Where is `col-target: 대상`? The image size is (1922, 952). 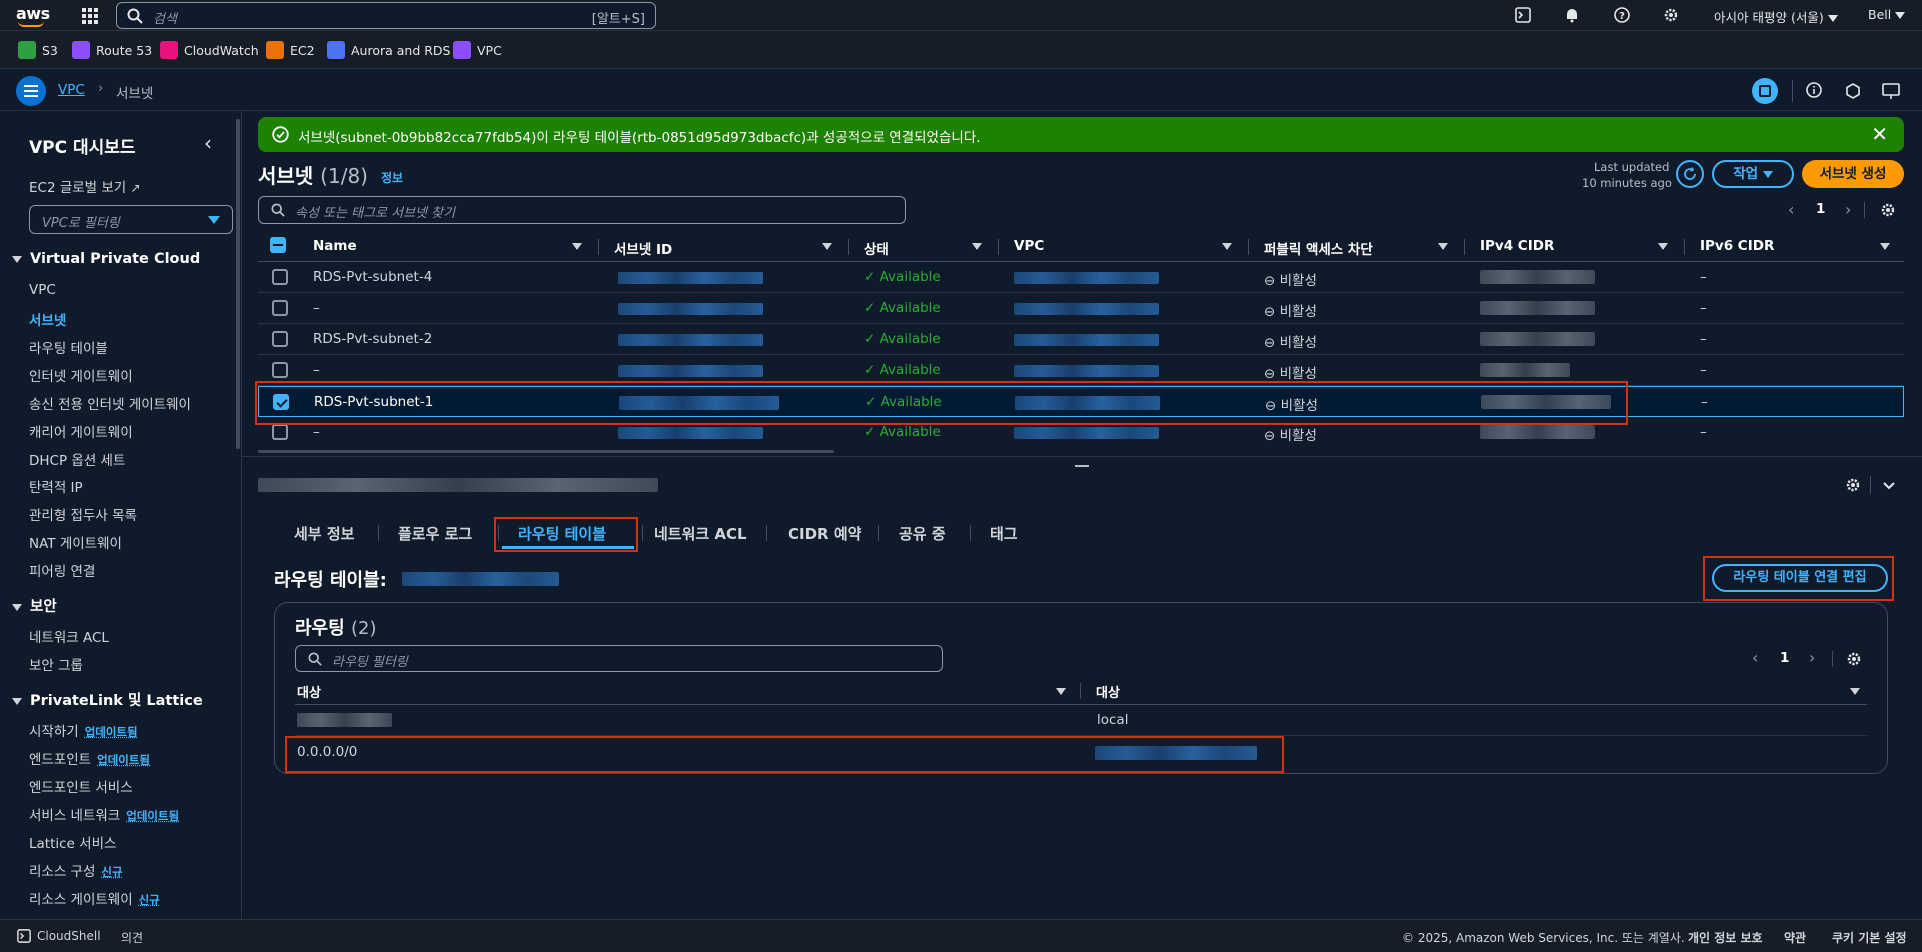 col-target: 대상 is located at coordinates (1108, 691).